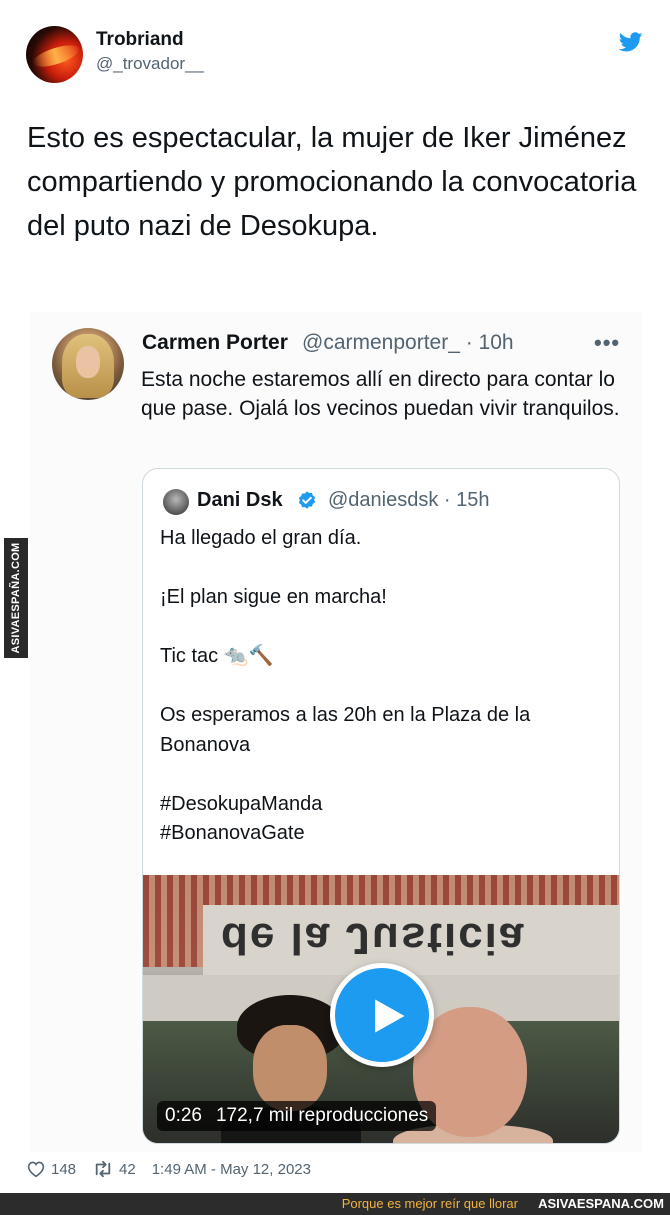 This screenshot has width=670, height=1215. I want to click on side-watermark-text: ASIVAESPAÑA.COM, so click(16, 598).